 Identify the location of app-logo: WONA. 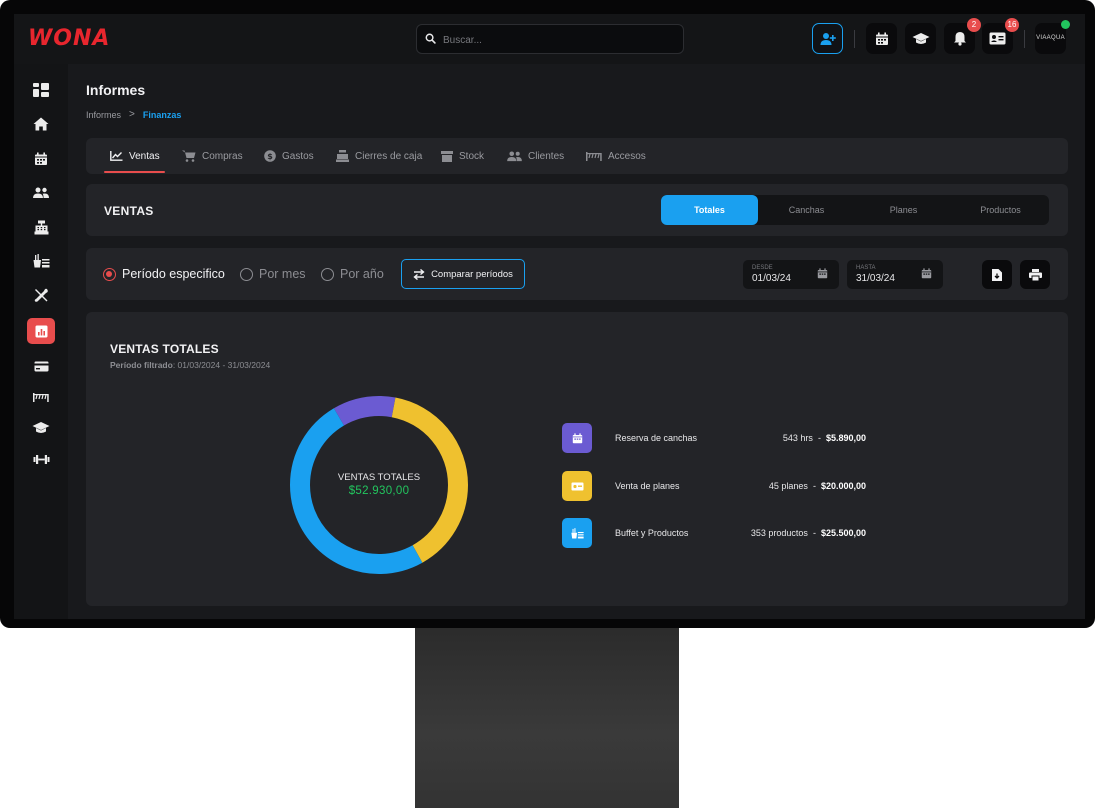
(69, 38).